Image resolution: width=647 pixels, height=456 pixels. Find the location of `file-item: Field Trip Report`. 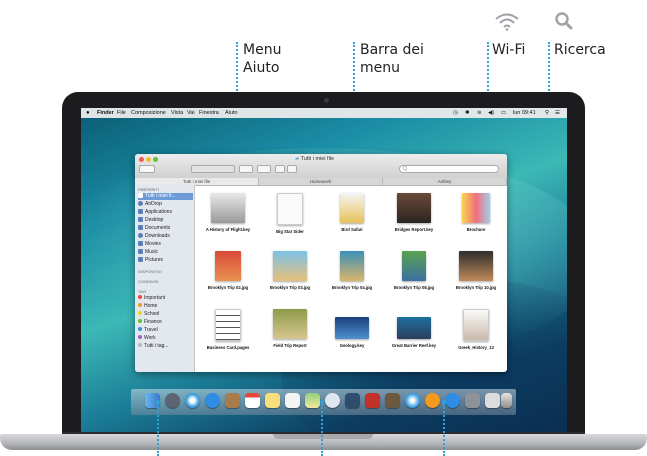

file-item: Field Trip Report is located at coordinates (290, 328).